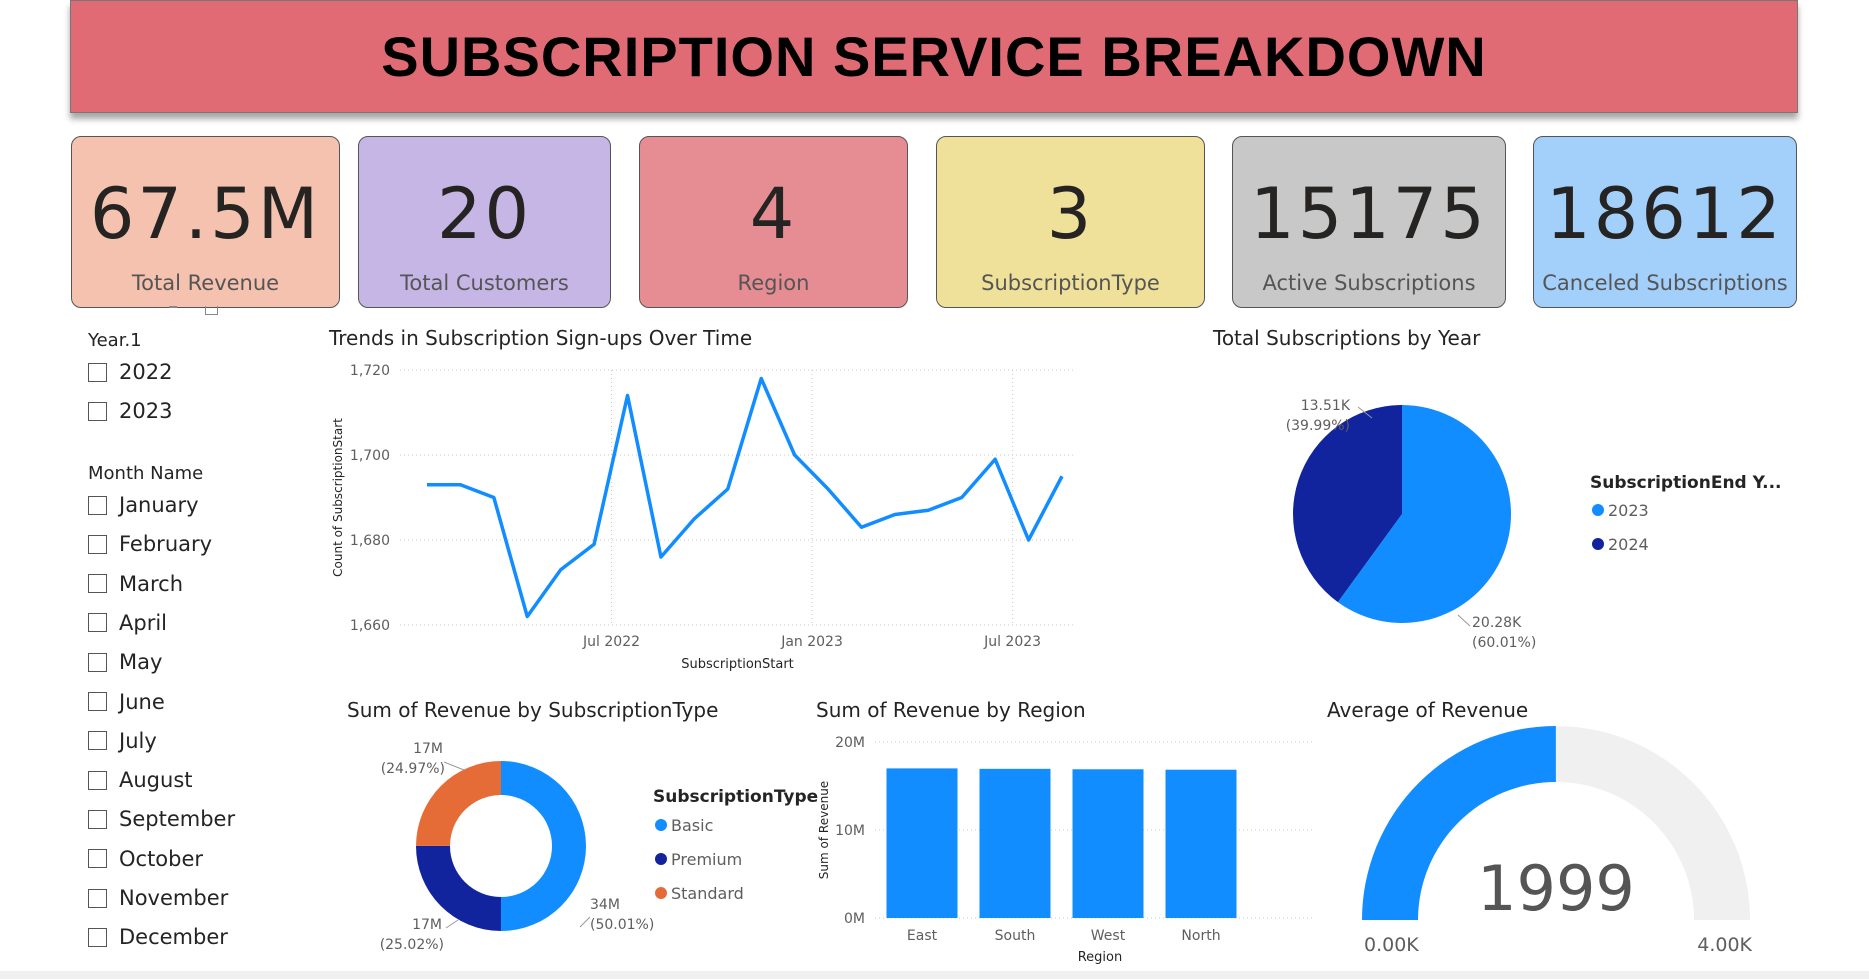 The width and height of the screenshot is (1869, 979). Describe the element at coordinates (141, 662) in the screenshot. I see `slicer-item-label: May` at that location.